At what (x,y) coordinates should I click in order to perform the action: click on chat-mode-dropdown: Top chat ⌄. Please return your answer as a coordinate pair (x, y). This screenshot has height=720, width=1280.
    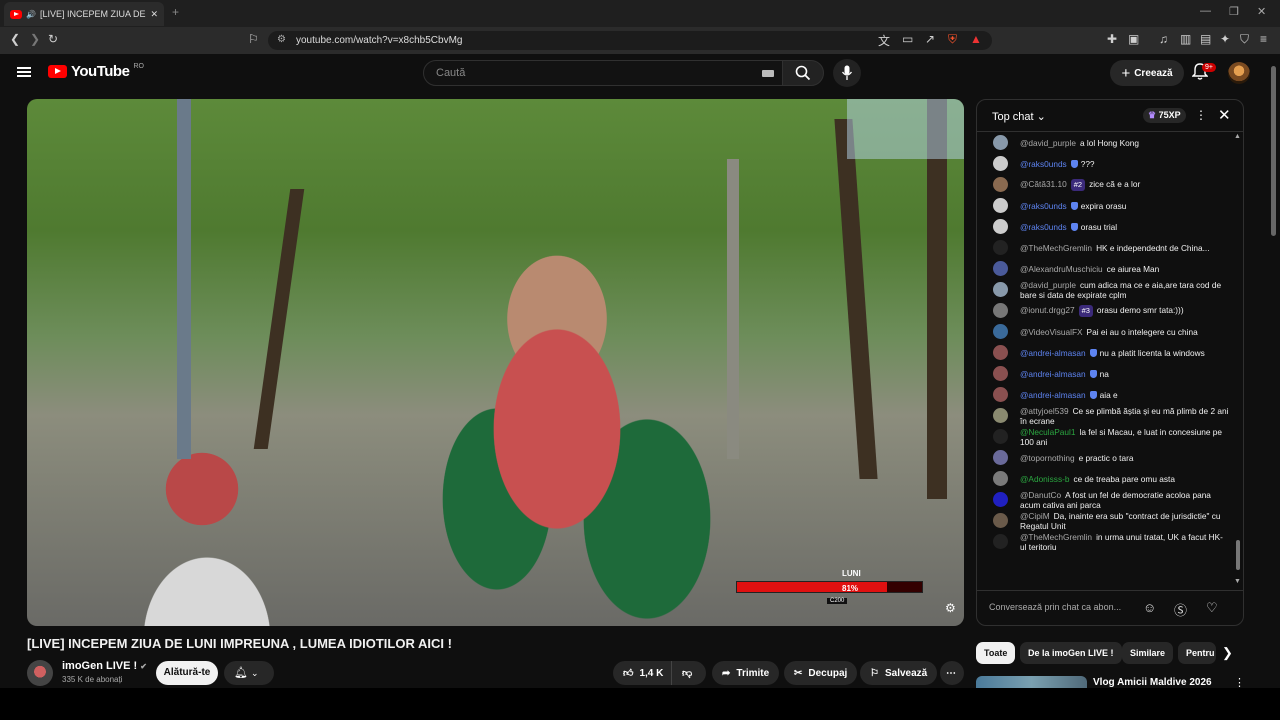
    Looking at the image, I should click on (1019, 116).